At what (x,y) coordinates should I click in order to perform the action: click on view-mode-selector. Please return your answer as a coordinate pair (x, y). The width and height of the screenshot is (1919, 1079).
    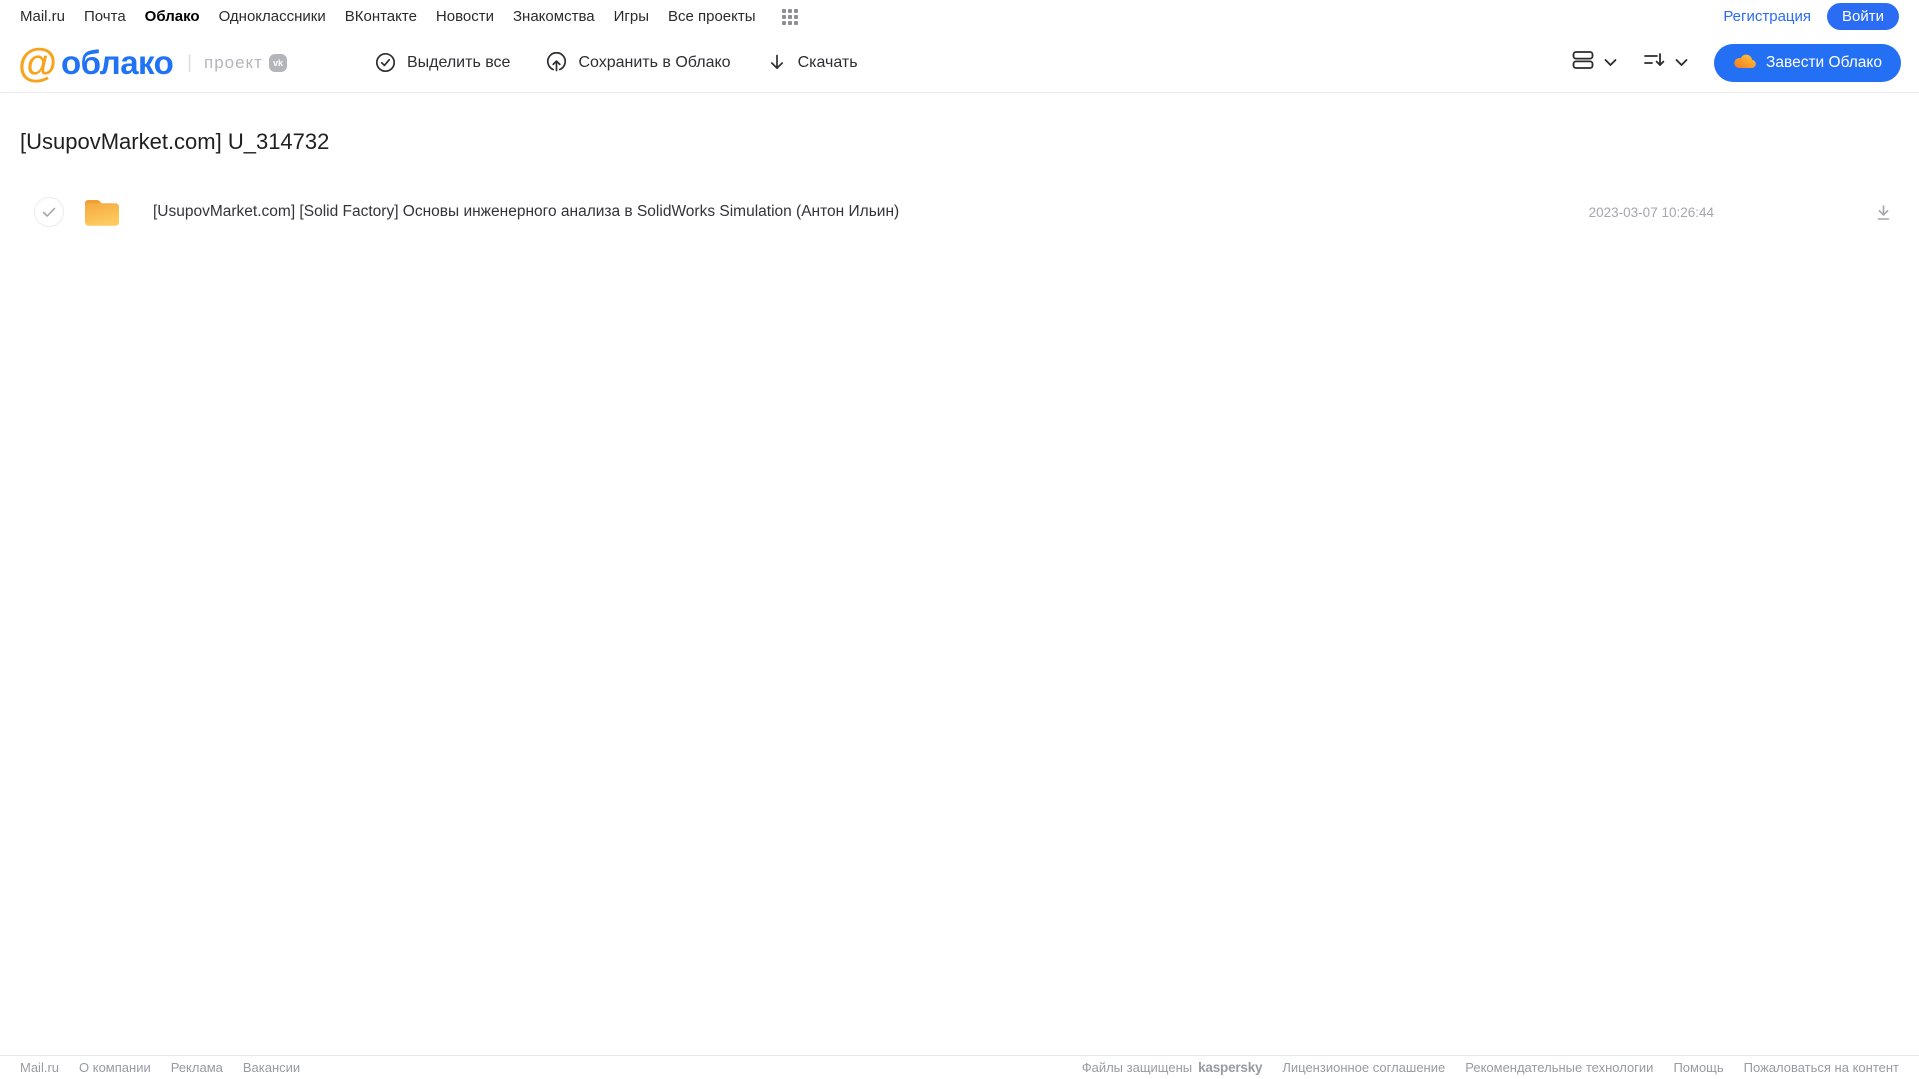
    Looking at the image, I should click on (1594, 62).